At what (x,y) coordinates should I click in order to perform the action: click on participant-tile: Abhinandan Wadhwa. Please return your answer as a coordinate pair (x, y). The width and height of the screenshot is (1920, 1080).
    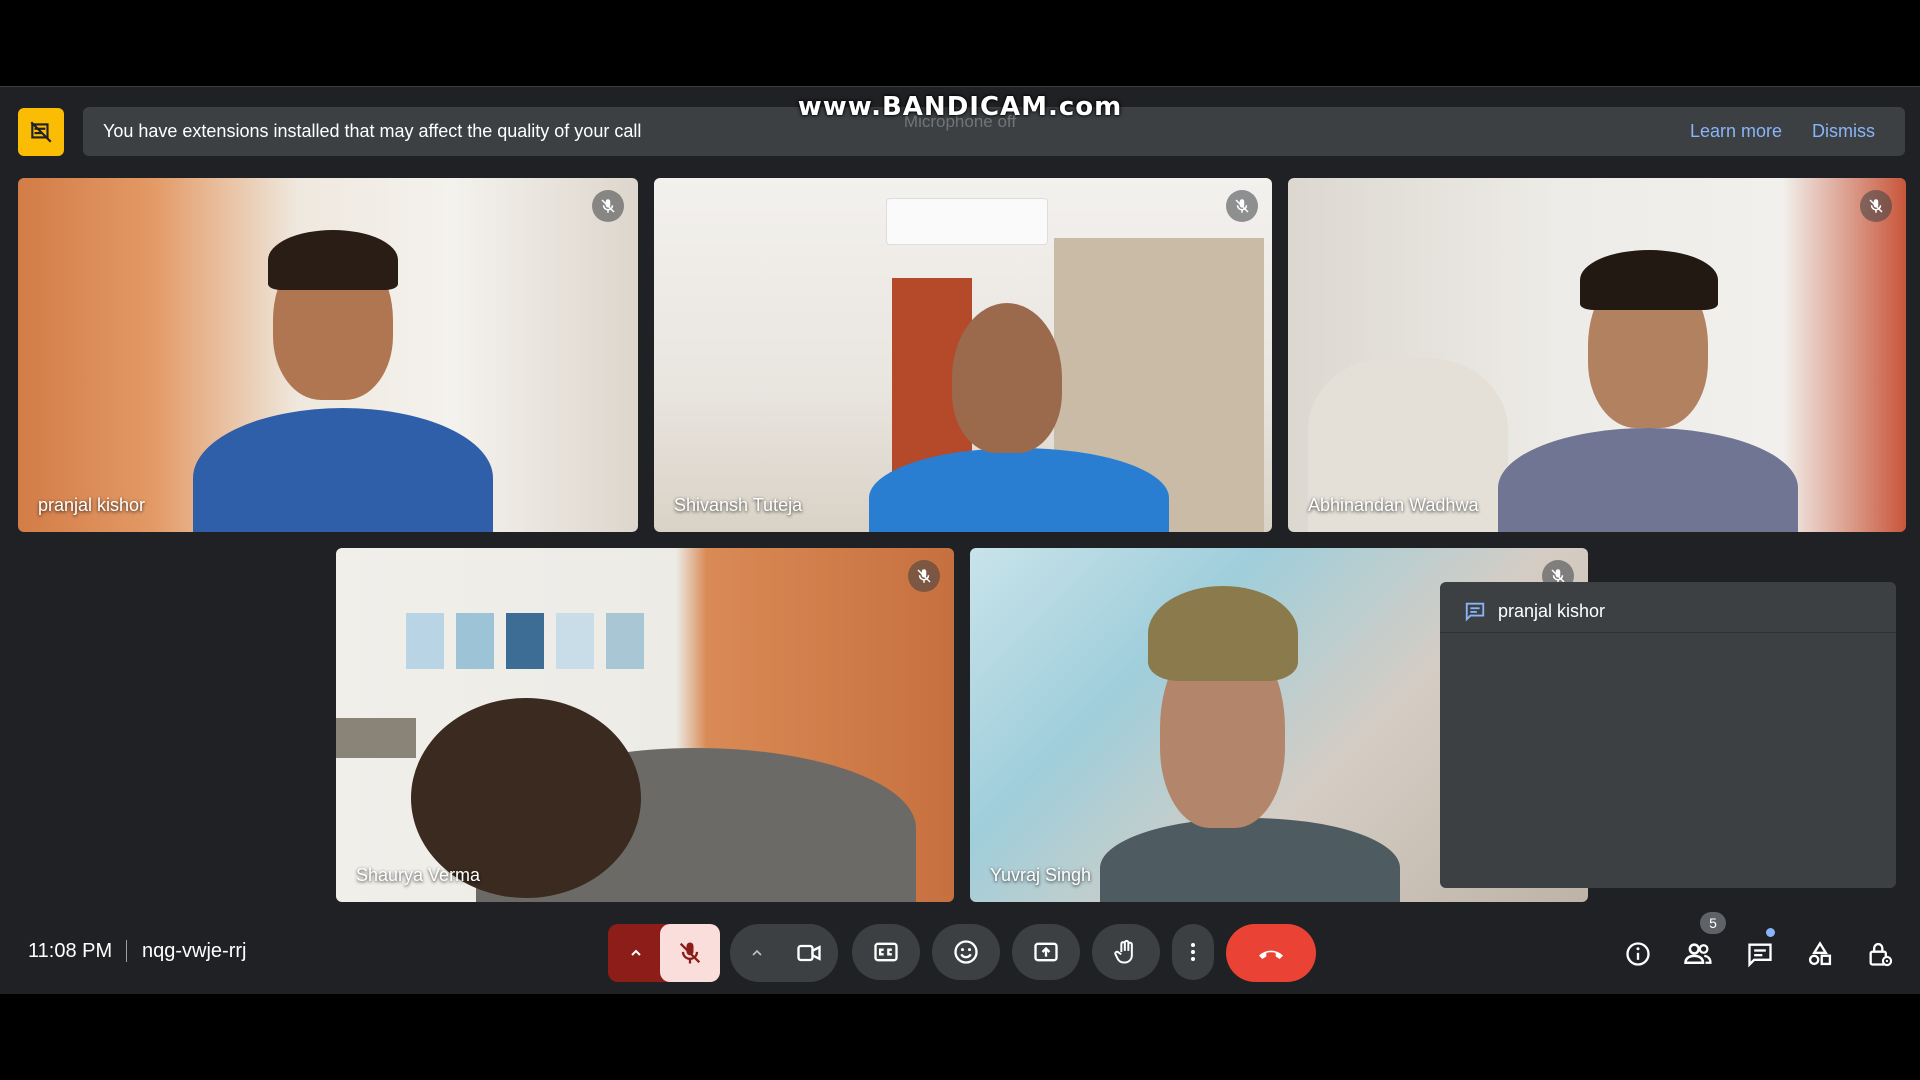
    Looking at the image, I should click on (1597, 355).